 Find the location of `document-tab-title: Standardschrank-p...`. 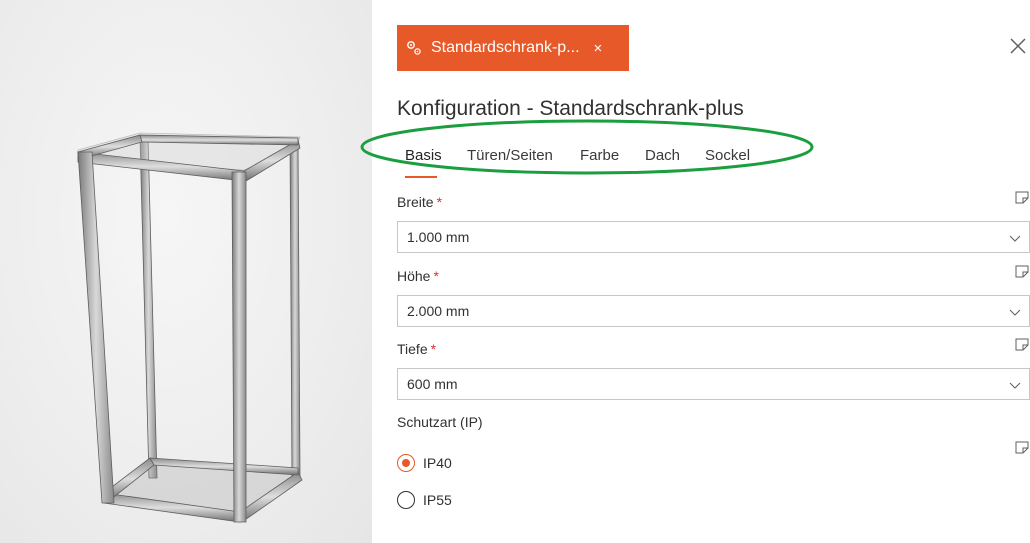

document-tab-title: Standardschrank-p... is located at coordinates (505, 47).